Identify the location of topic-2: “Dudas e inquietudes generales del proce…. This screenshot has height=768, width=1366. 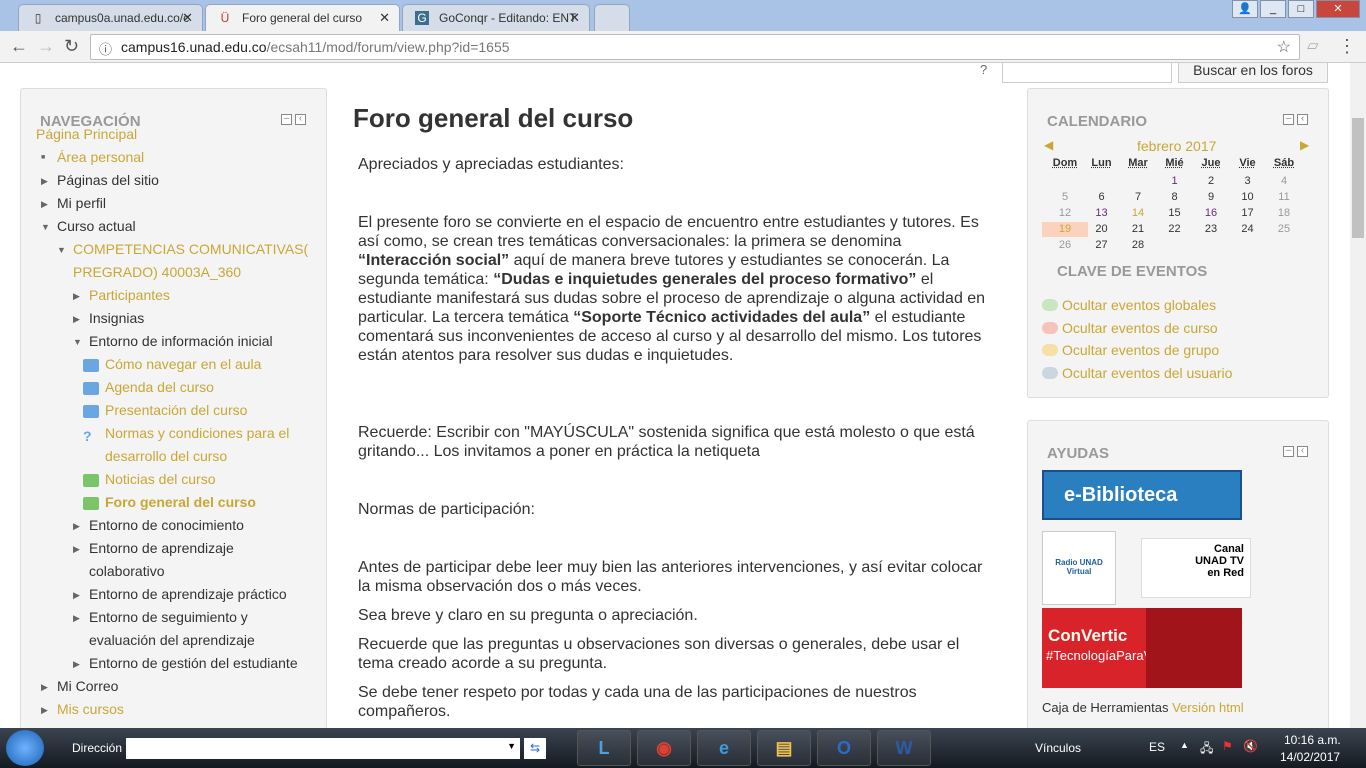
(705, 279).